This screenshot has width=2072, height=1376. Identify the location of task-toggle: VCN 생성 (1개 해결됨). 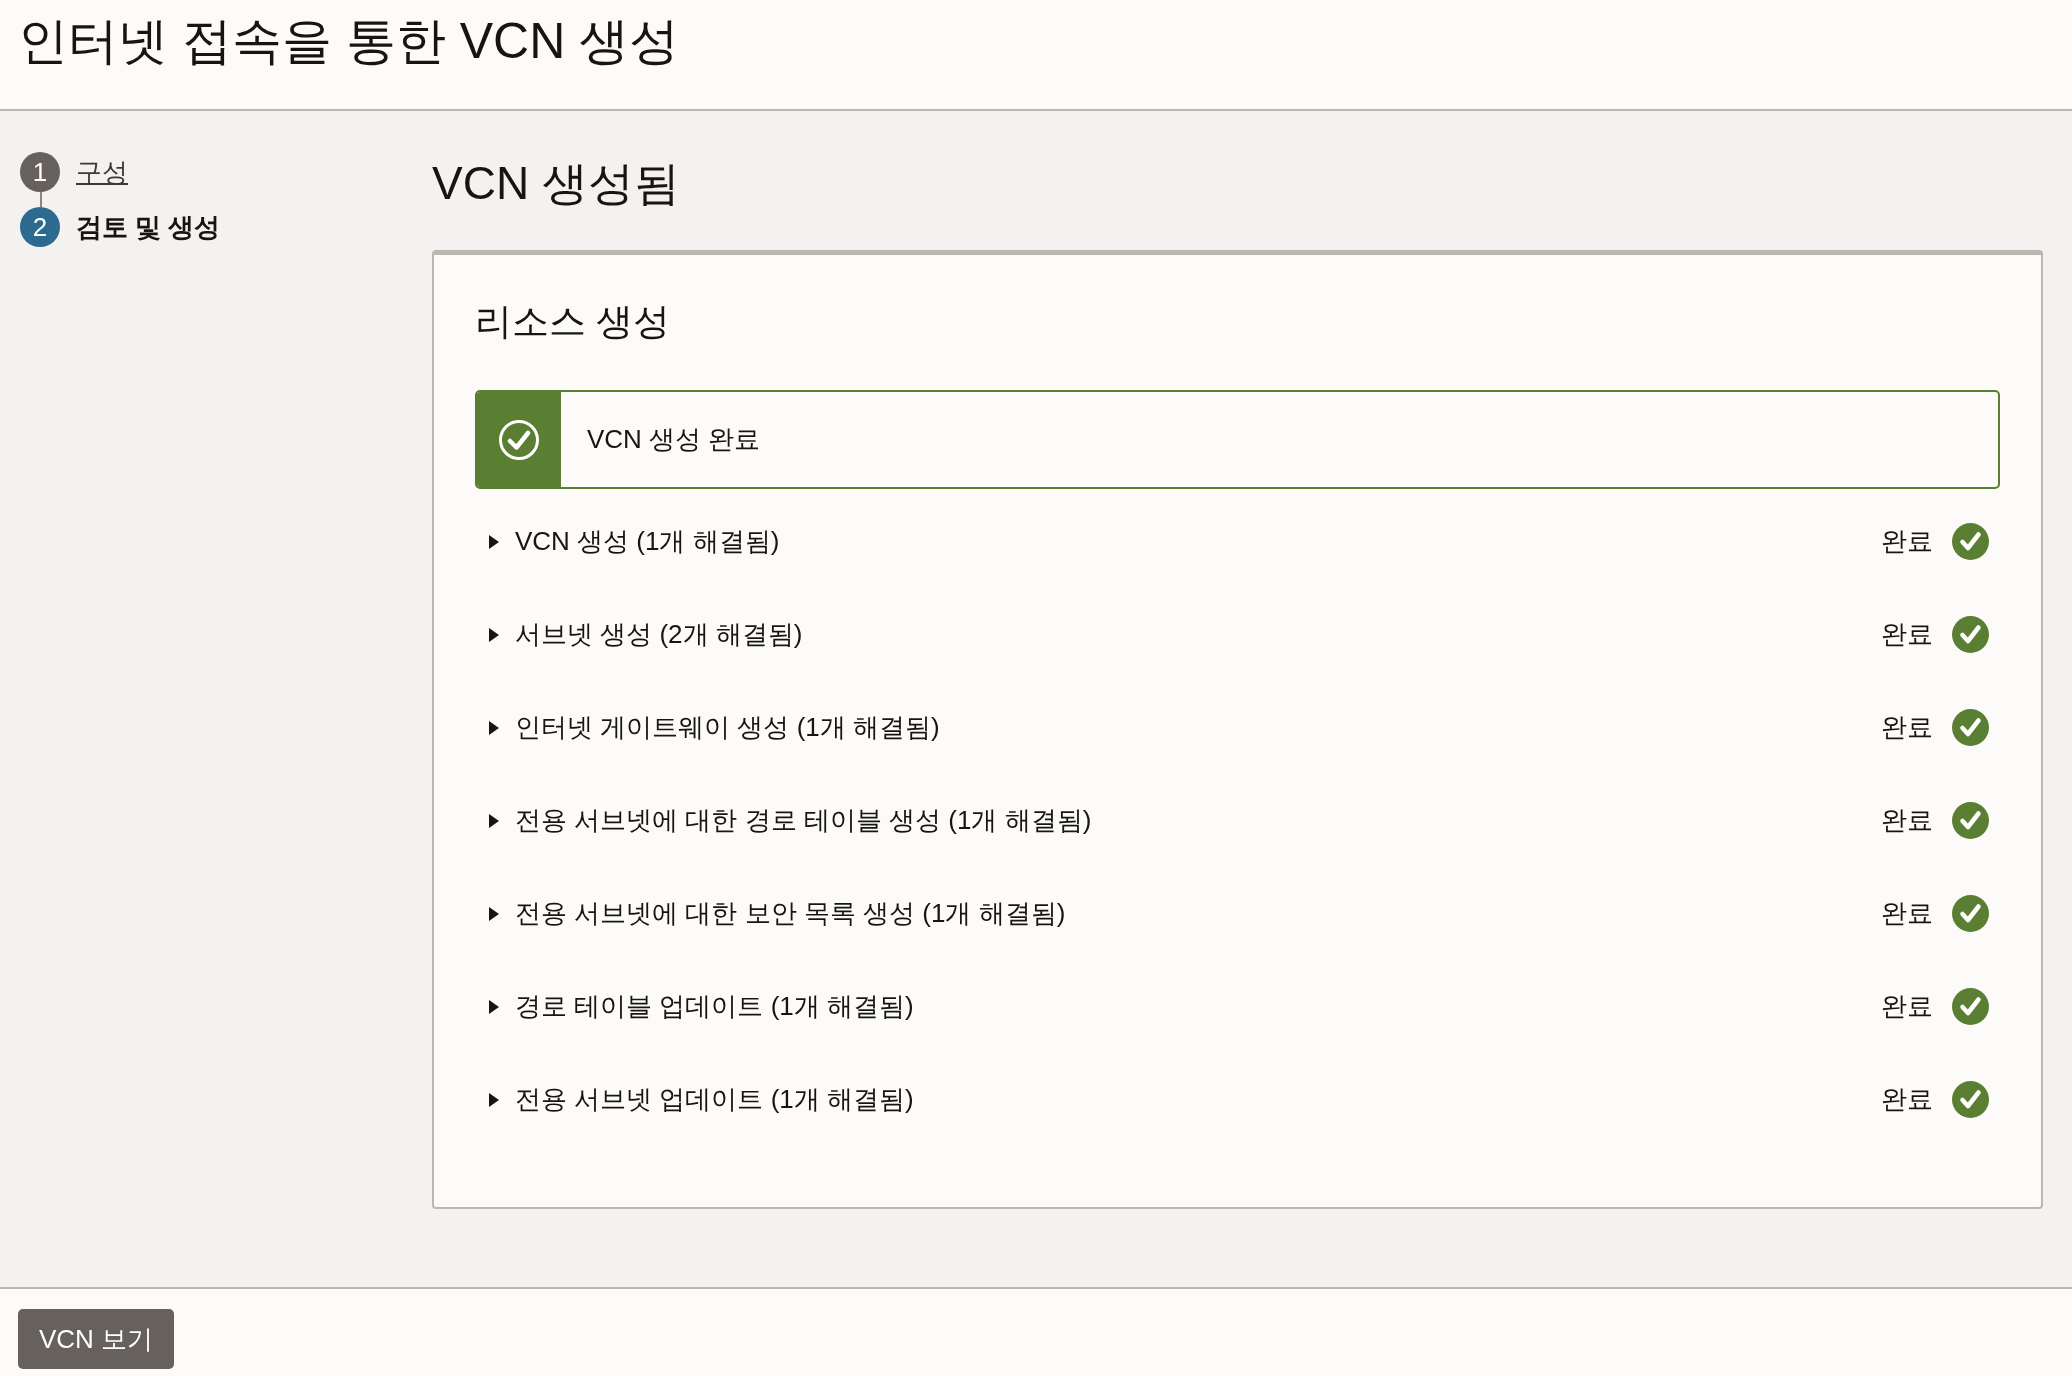
(634, 541).